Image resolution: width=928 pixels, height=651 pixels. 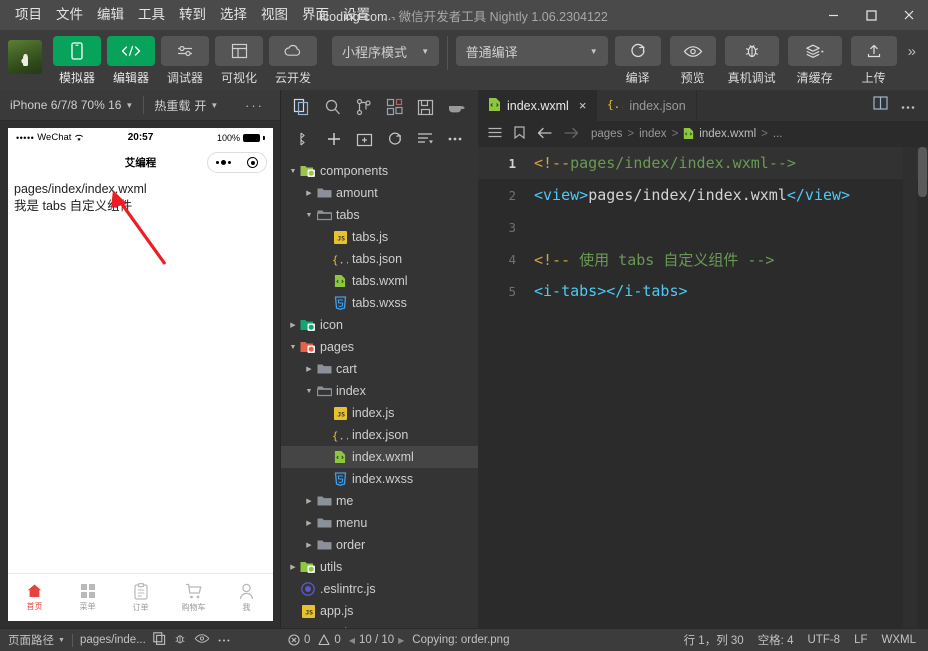 What do you see at coordinates (727, 134) in the screenshot?
I see `breadcrumb-file: index.wxml` at bounding box center [727, 134].